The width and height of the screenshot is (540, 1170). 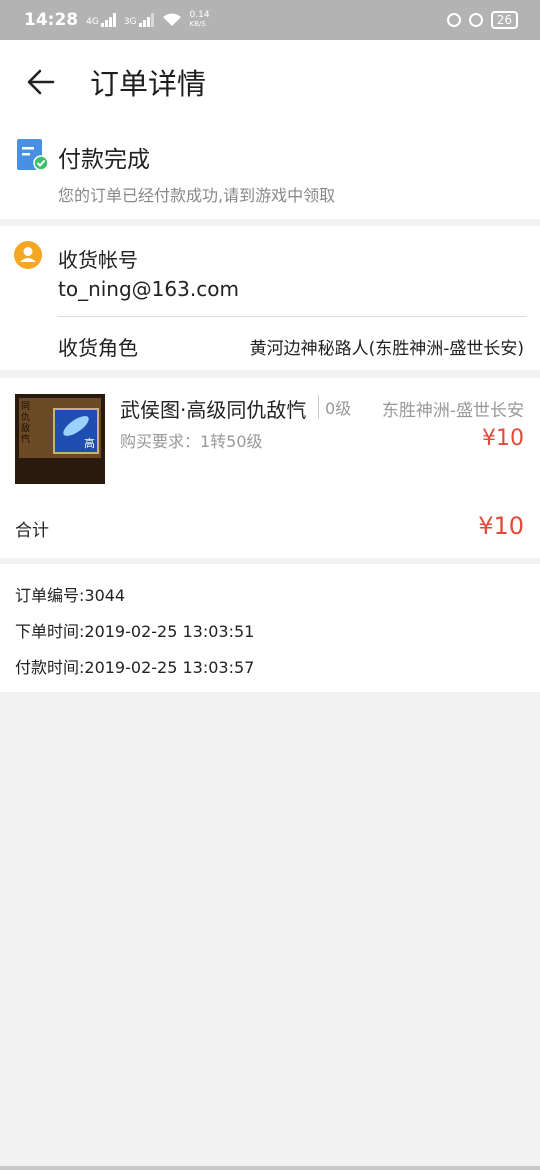 I want to click on item-level: 0级, so click(x=334, y=407).